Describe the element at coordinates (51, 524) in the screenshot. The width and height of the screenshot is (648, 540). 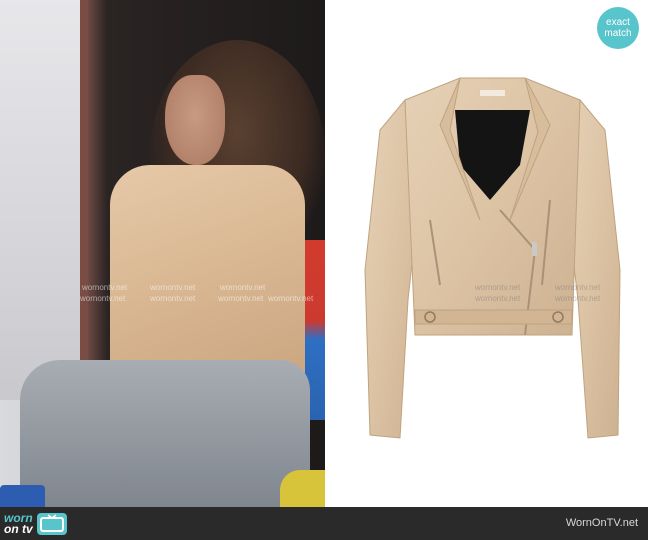
I see `tv-icon` at that location.